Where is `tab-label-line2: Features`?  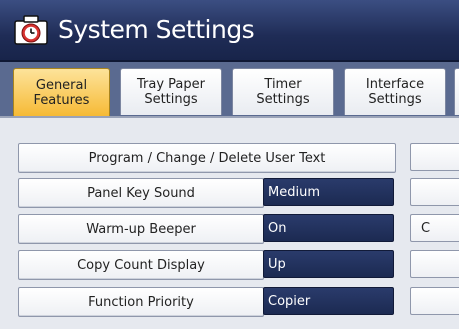 tab-label-line2: Features is located at coordinates (61, 100).